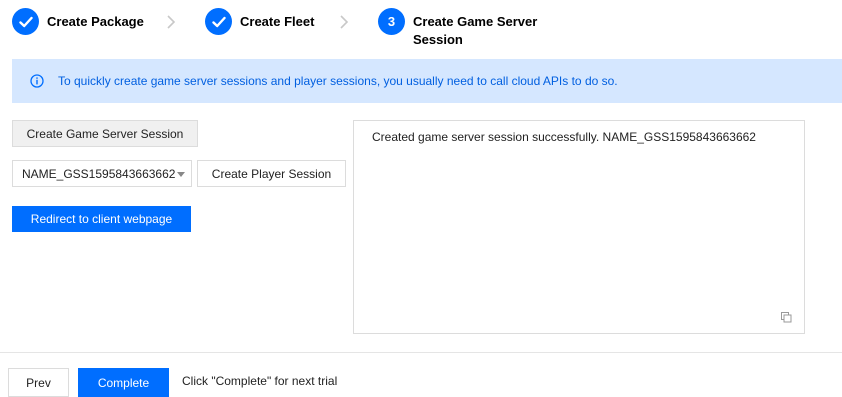  Describe the element at coordinates (37, 81) in the screenshot. I see `info-icon` at that location.